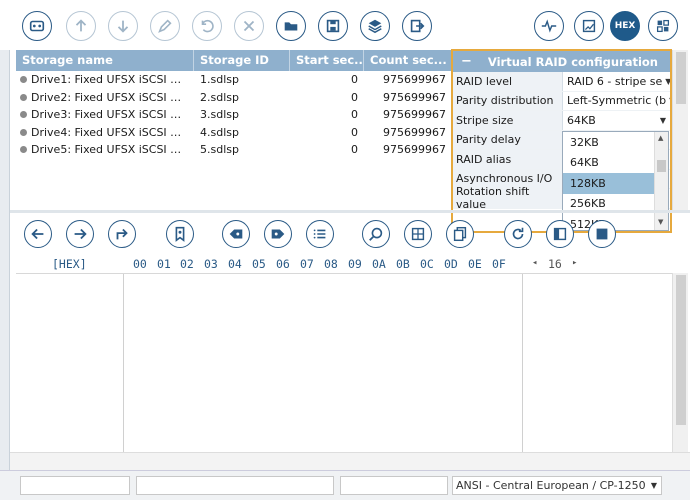 Image resolution: width=690 pixels, height=500 pixels. I want to click on undo-icon, so click(207, 26).